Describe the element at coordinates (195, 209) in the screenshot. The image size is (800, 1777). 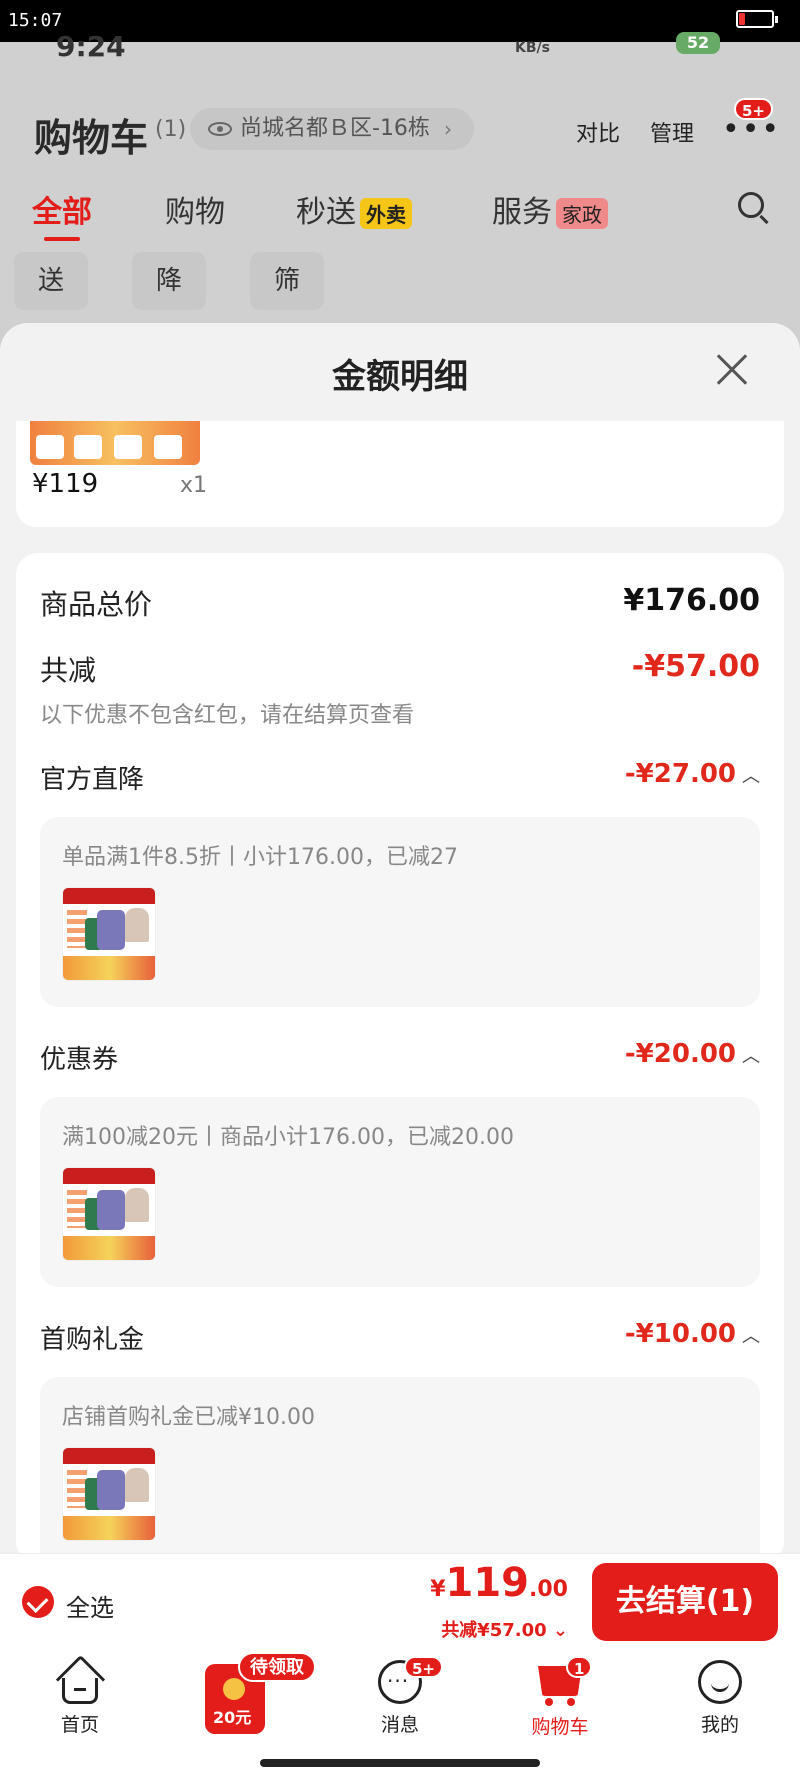
I see `tab-shopping: 购物` at that location.